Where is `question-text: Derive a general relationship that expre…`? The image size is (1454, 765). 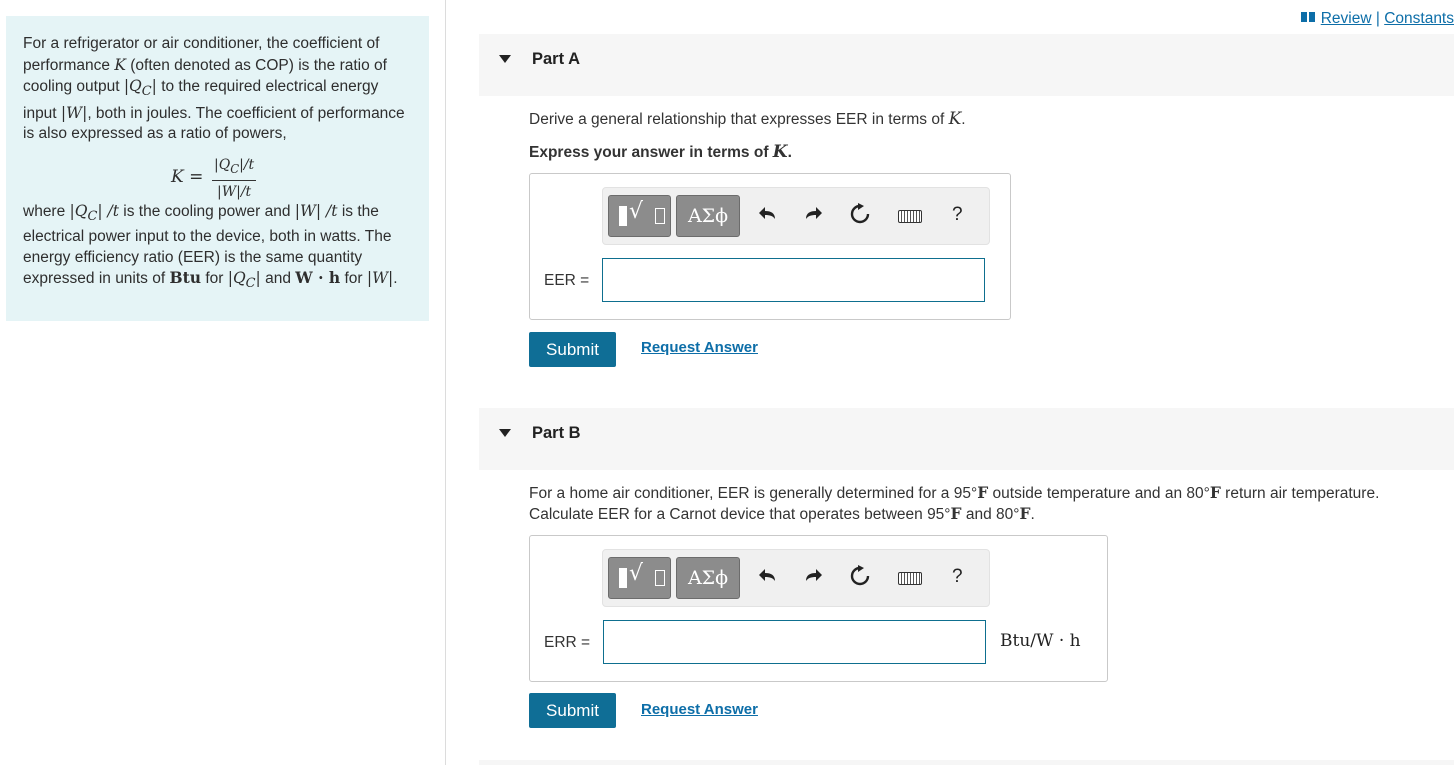 question-text: Derive a general relationship that expre… is located at coordinates (739, 119).